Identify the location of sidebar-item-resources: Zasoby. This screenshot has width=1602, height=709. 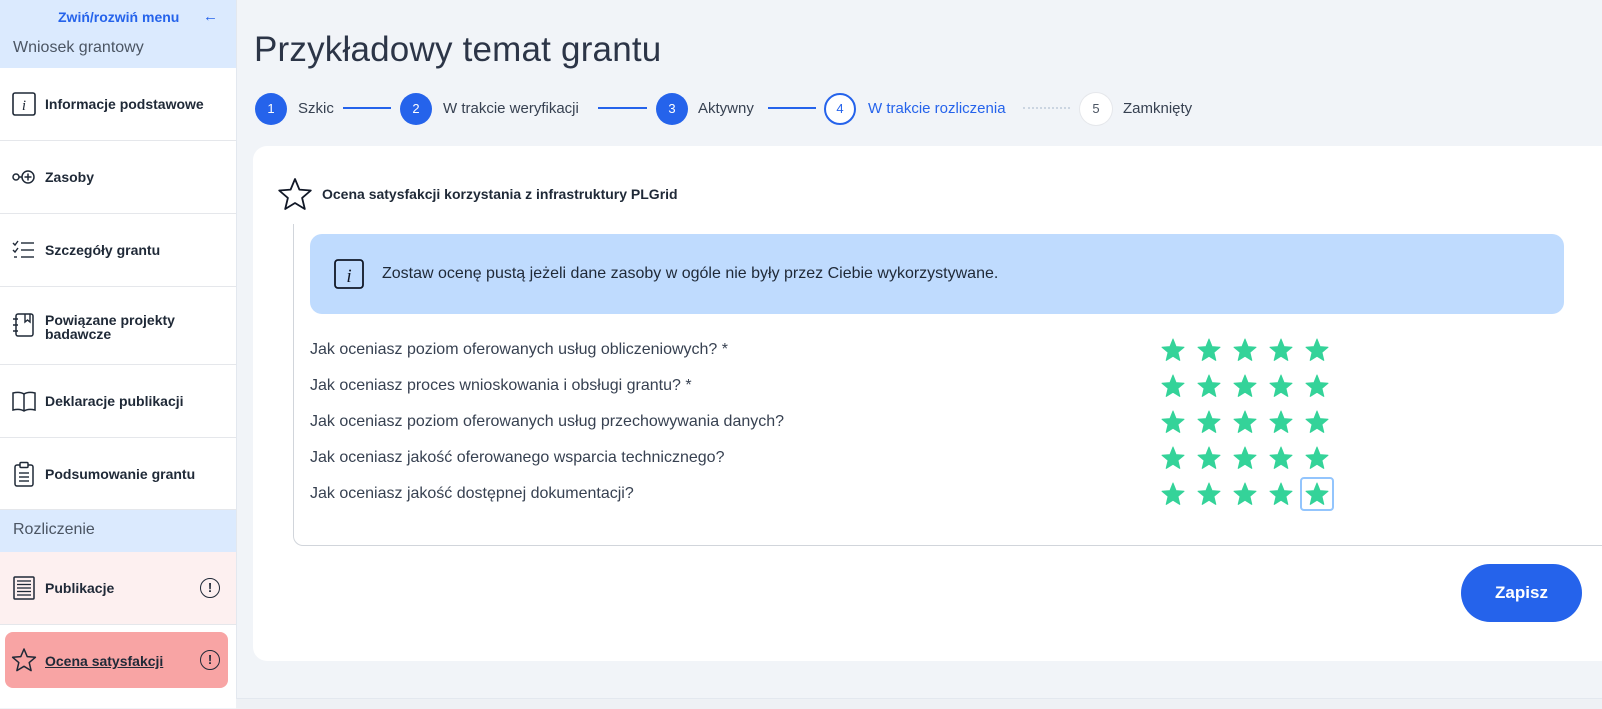
(118, 177).